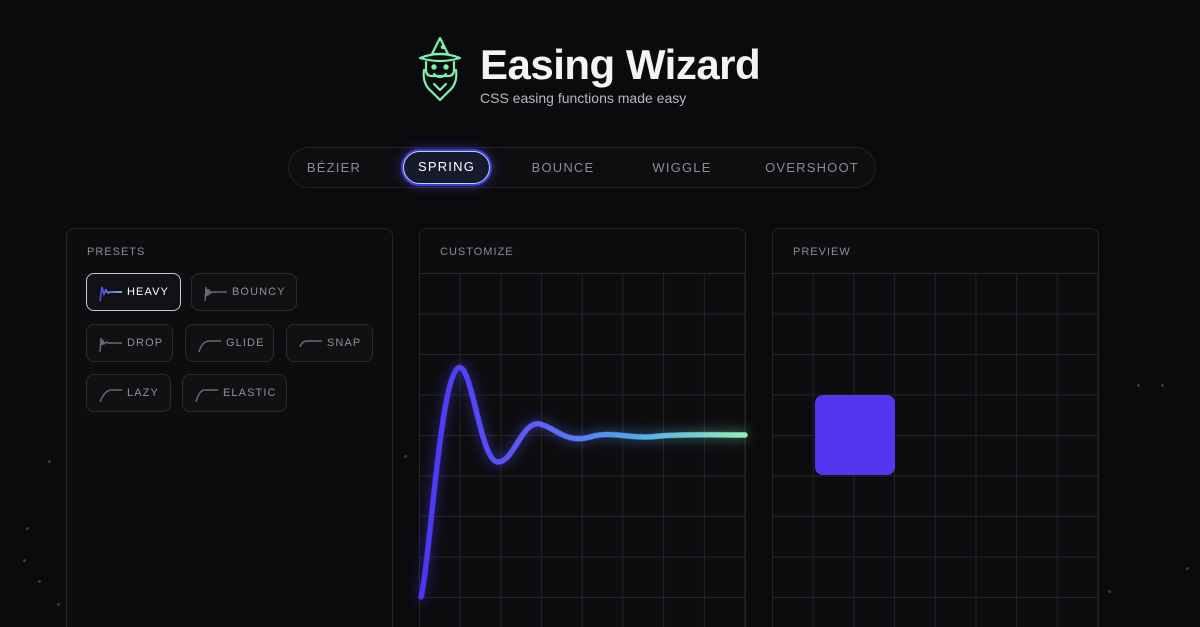 The width and height of the screenshot is (1200, 627). Describe the element at coordinates (110, 345) in the screenshot. I see `drop-curve-icon` at that location.